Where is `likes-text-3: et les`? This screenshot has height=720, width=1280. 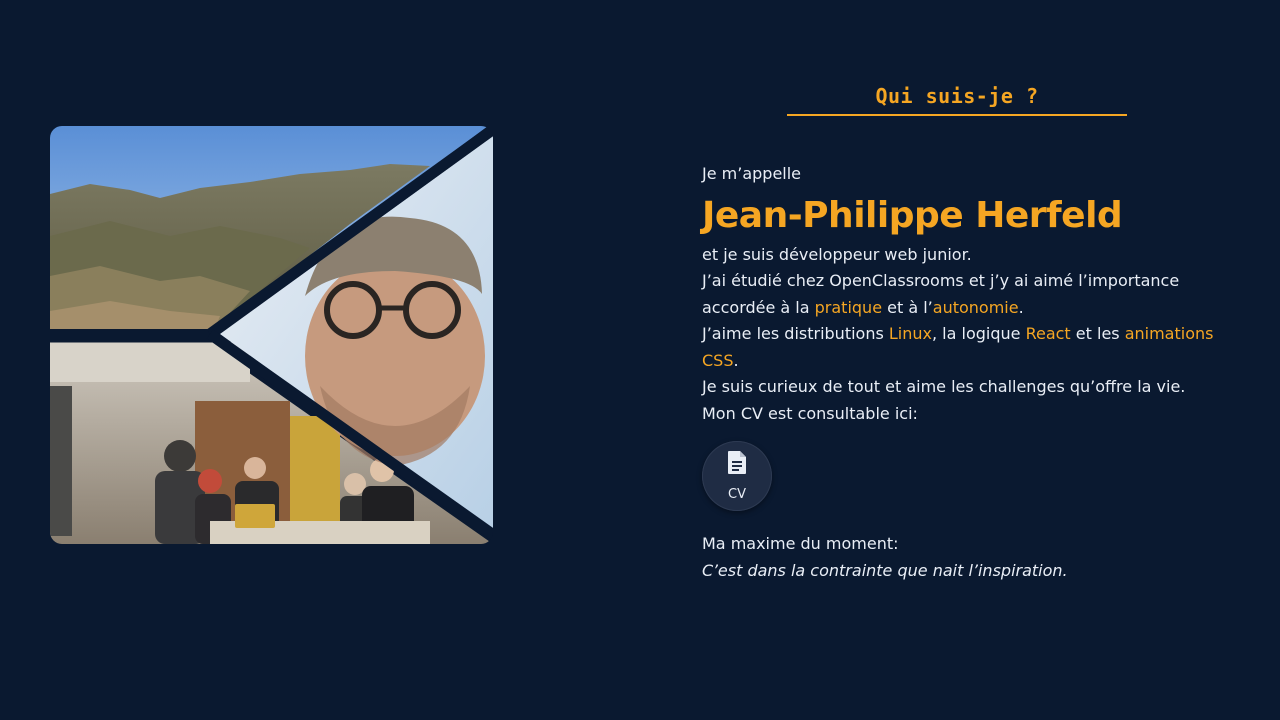
likes-text-3: et les is located at coordinates (1097, 333).